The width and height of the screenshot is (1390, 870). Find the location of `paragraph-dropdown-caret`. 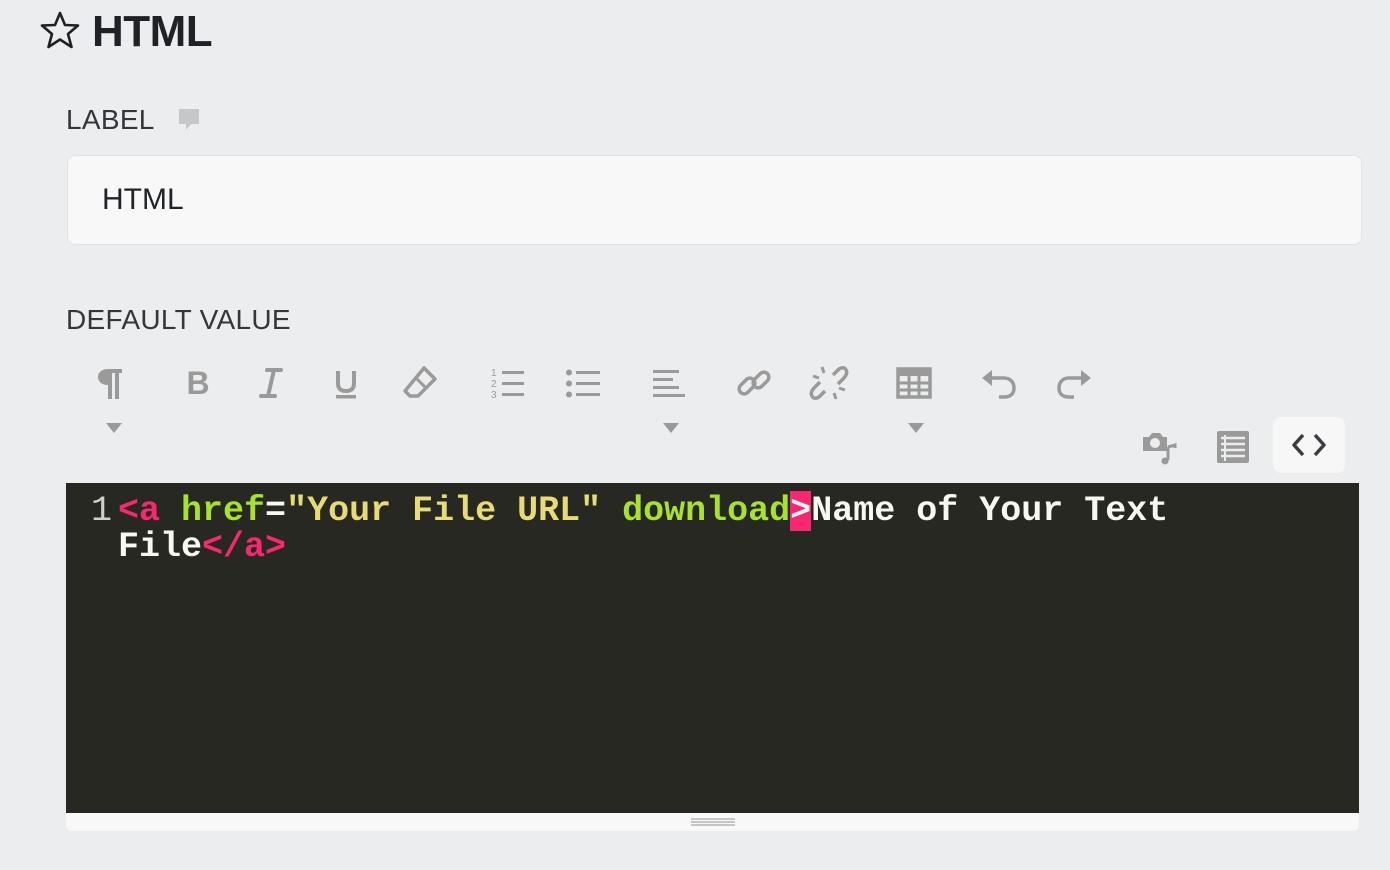

paragraph-dropdown-caret is located at coordinates (114, 428).